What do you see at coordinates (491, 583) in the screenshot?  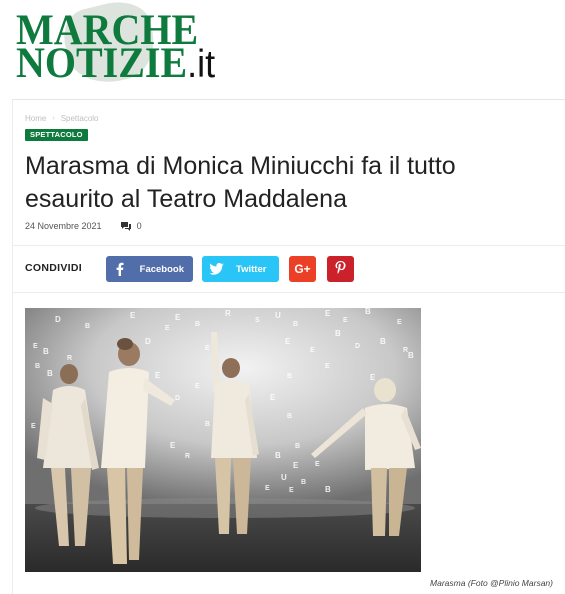 I see `photo-caption: Marasma (Foto @Plinio Marsan)` at bounding box center [491, 583].